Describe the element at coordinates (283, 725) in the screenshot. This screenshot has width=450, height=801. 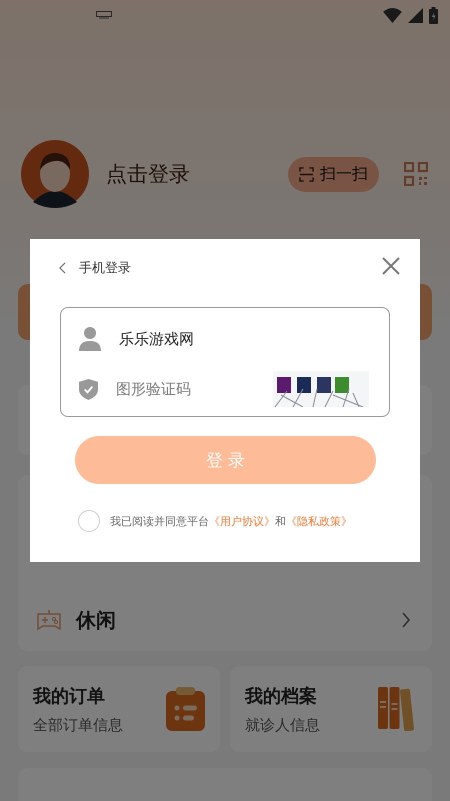
I see `card-subtitle: 就诊人信息` at that location.